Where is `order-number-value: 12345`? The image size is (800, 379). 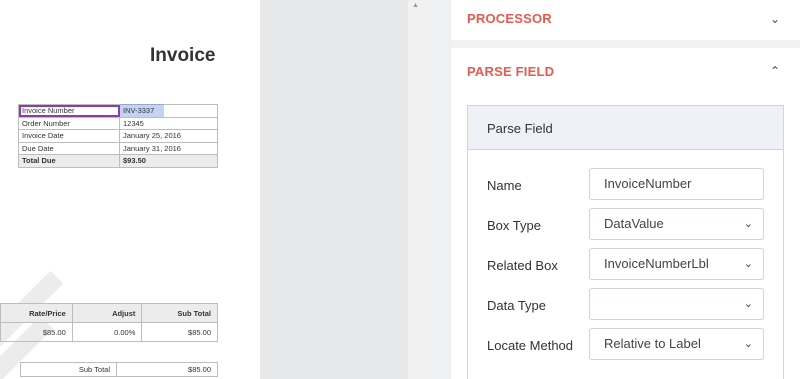
order-number-value: 12345 is located at coordinates (168, 123).